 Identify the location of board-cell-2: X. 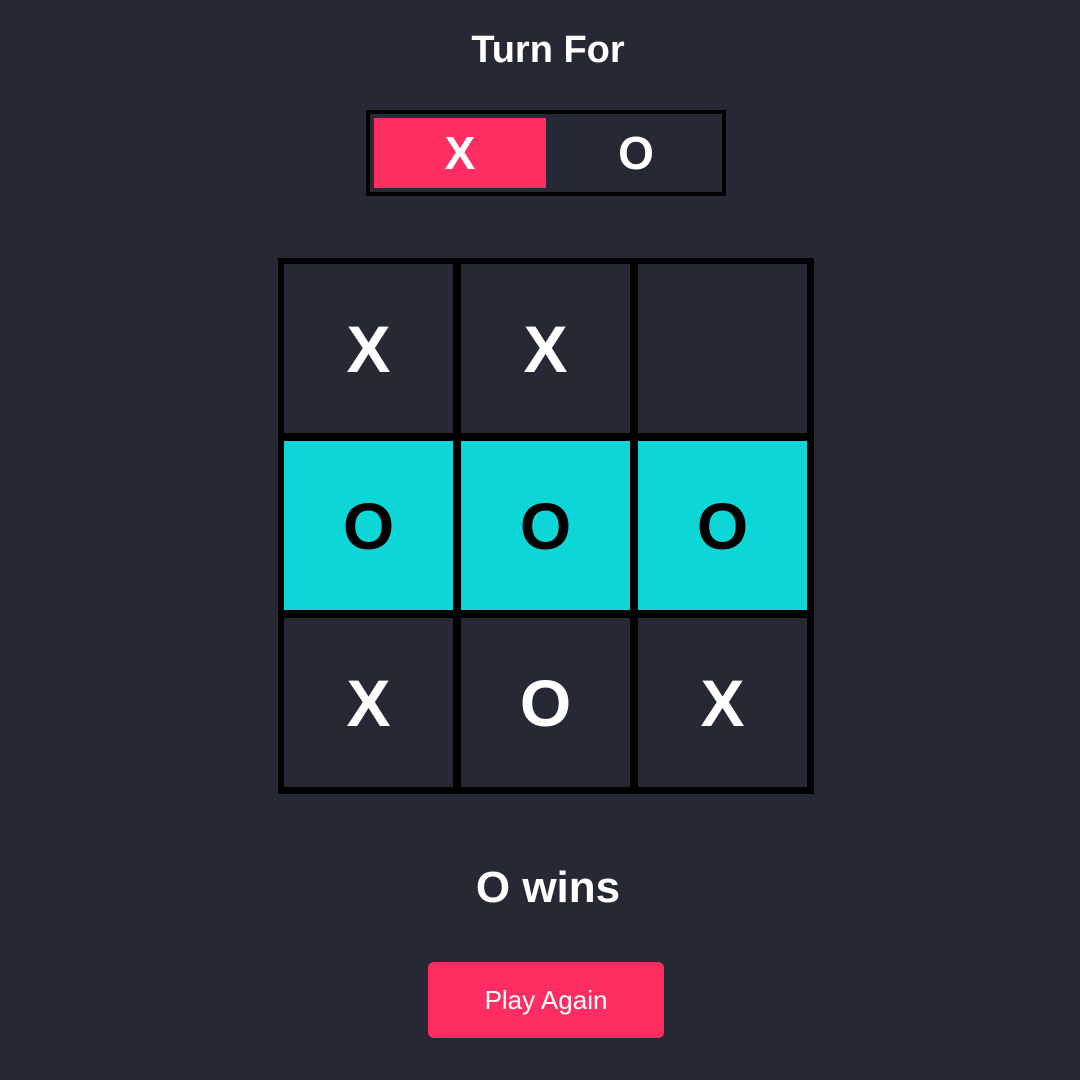
(545, 348).